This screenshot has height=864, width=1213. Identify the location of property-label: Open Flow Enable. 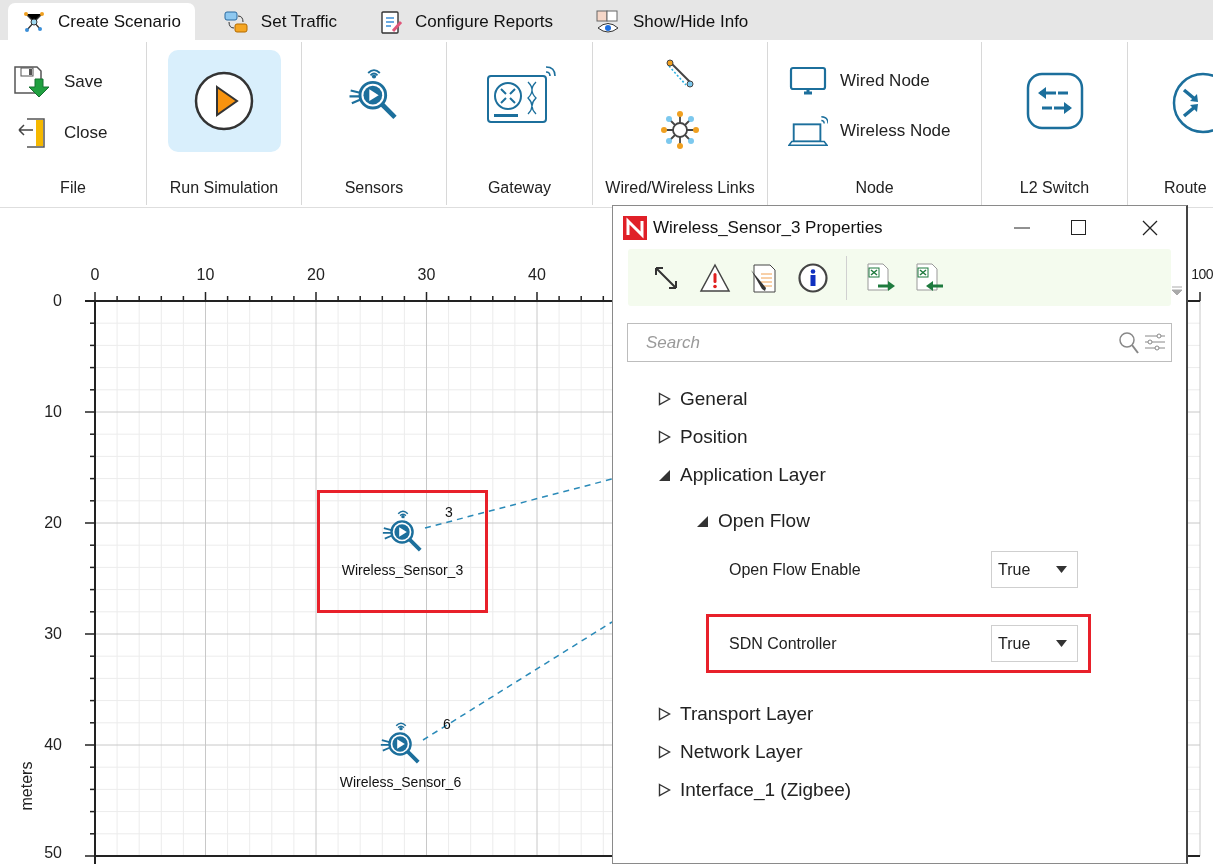
(795, 569).